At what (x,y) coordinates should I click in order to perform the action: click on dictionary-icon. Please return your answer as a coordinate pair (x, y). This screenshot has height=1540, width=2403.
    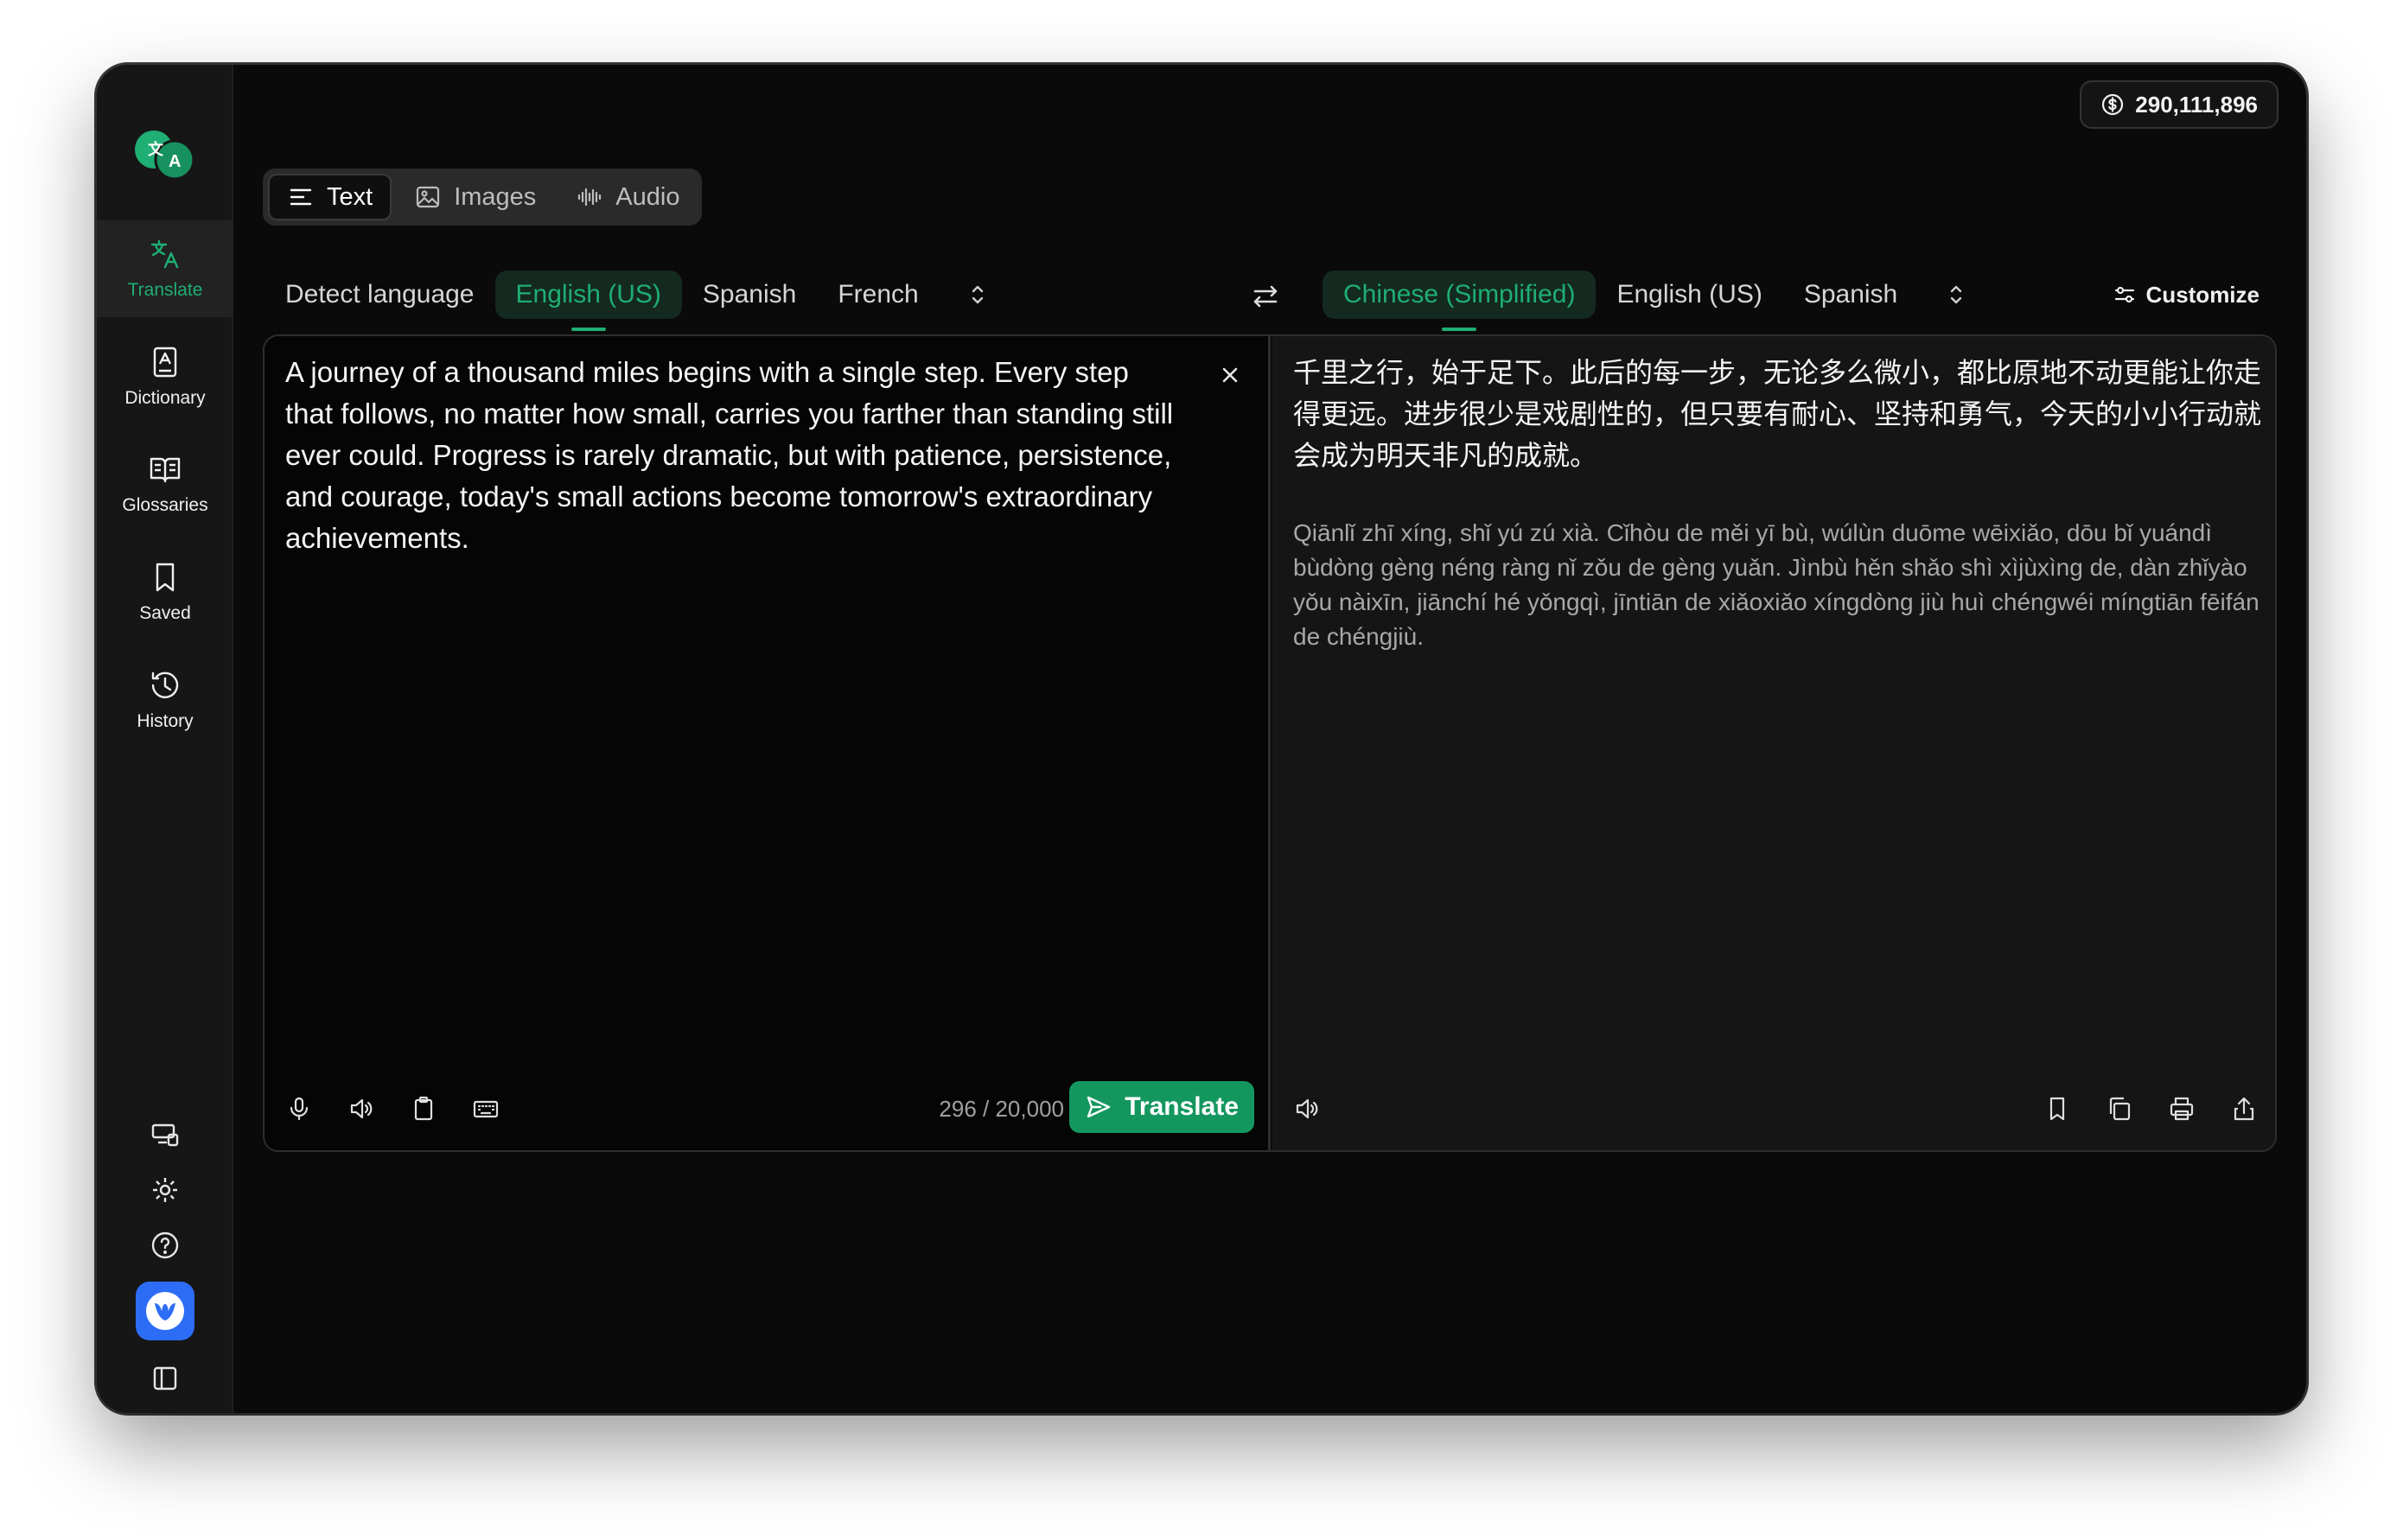
    Looking at the image, I should click on (165, 363).